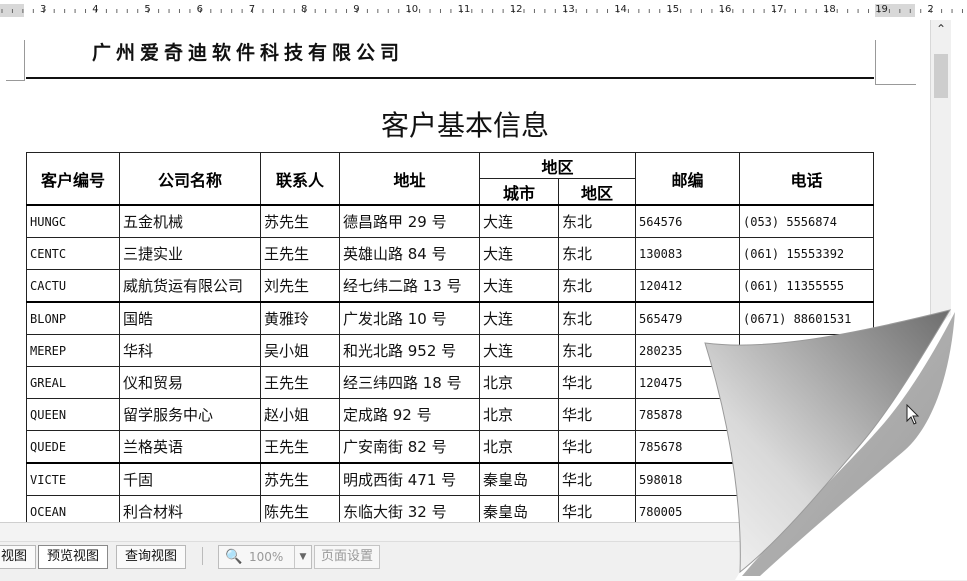 The height and width of the screenshot is (581, 967). I want to click on table-row: MEREP 华科 吴小姐 和光北路 952 号大连 东北 280235, so click(450, 350).